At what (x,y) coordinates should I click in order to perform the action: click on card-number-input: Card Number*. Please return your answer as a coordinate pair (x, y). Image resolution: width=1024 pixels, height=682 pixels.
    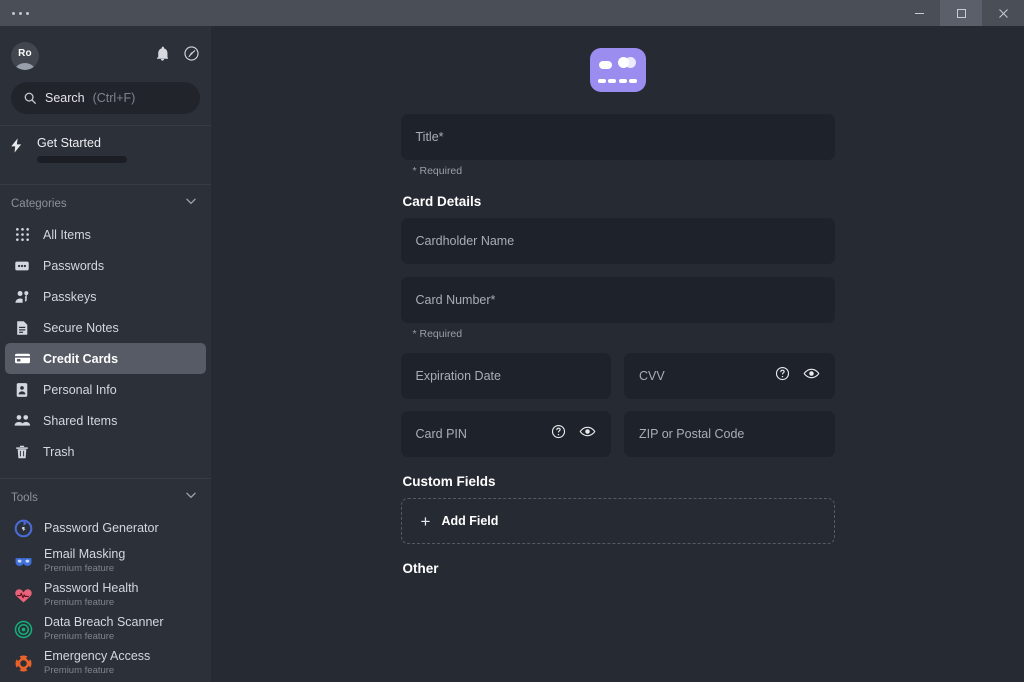
    Looking at the image, I should click on (617, 300).